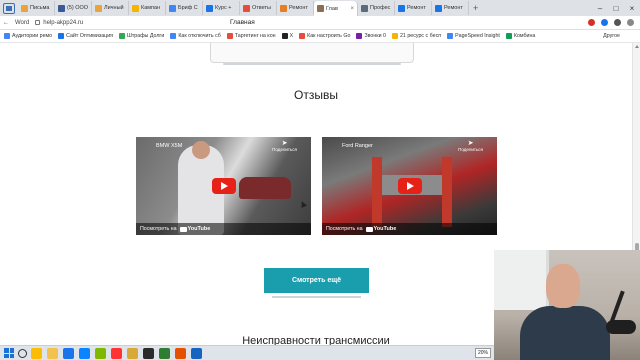  Describe the element at coordinates (147, 8) in the screenshot. I see `browser-tab: Кампан` at that location.